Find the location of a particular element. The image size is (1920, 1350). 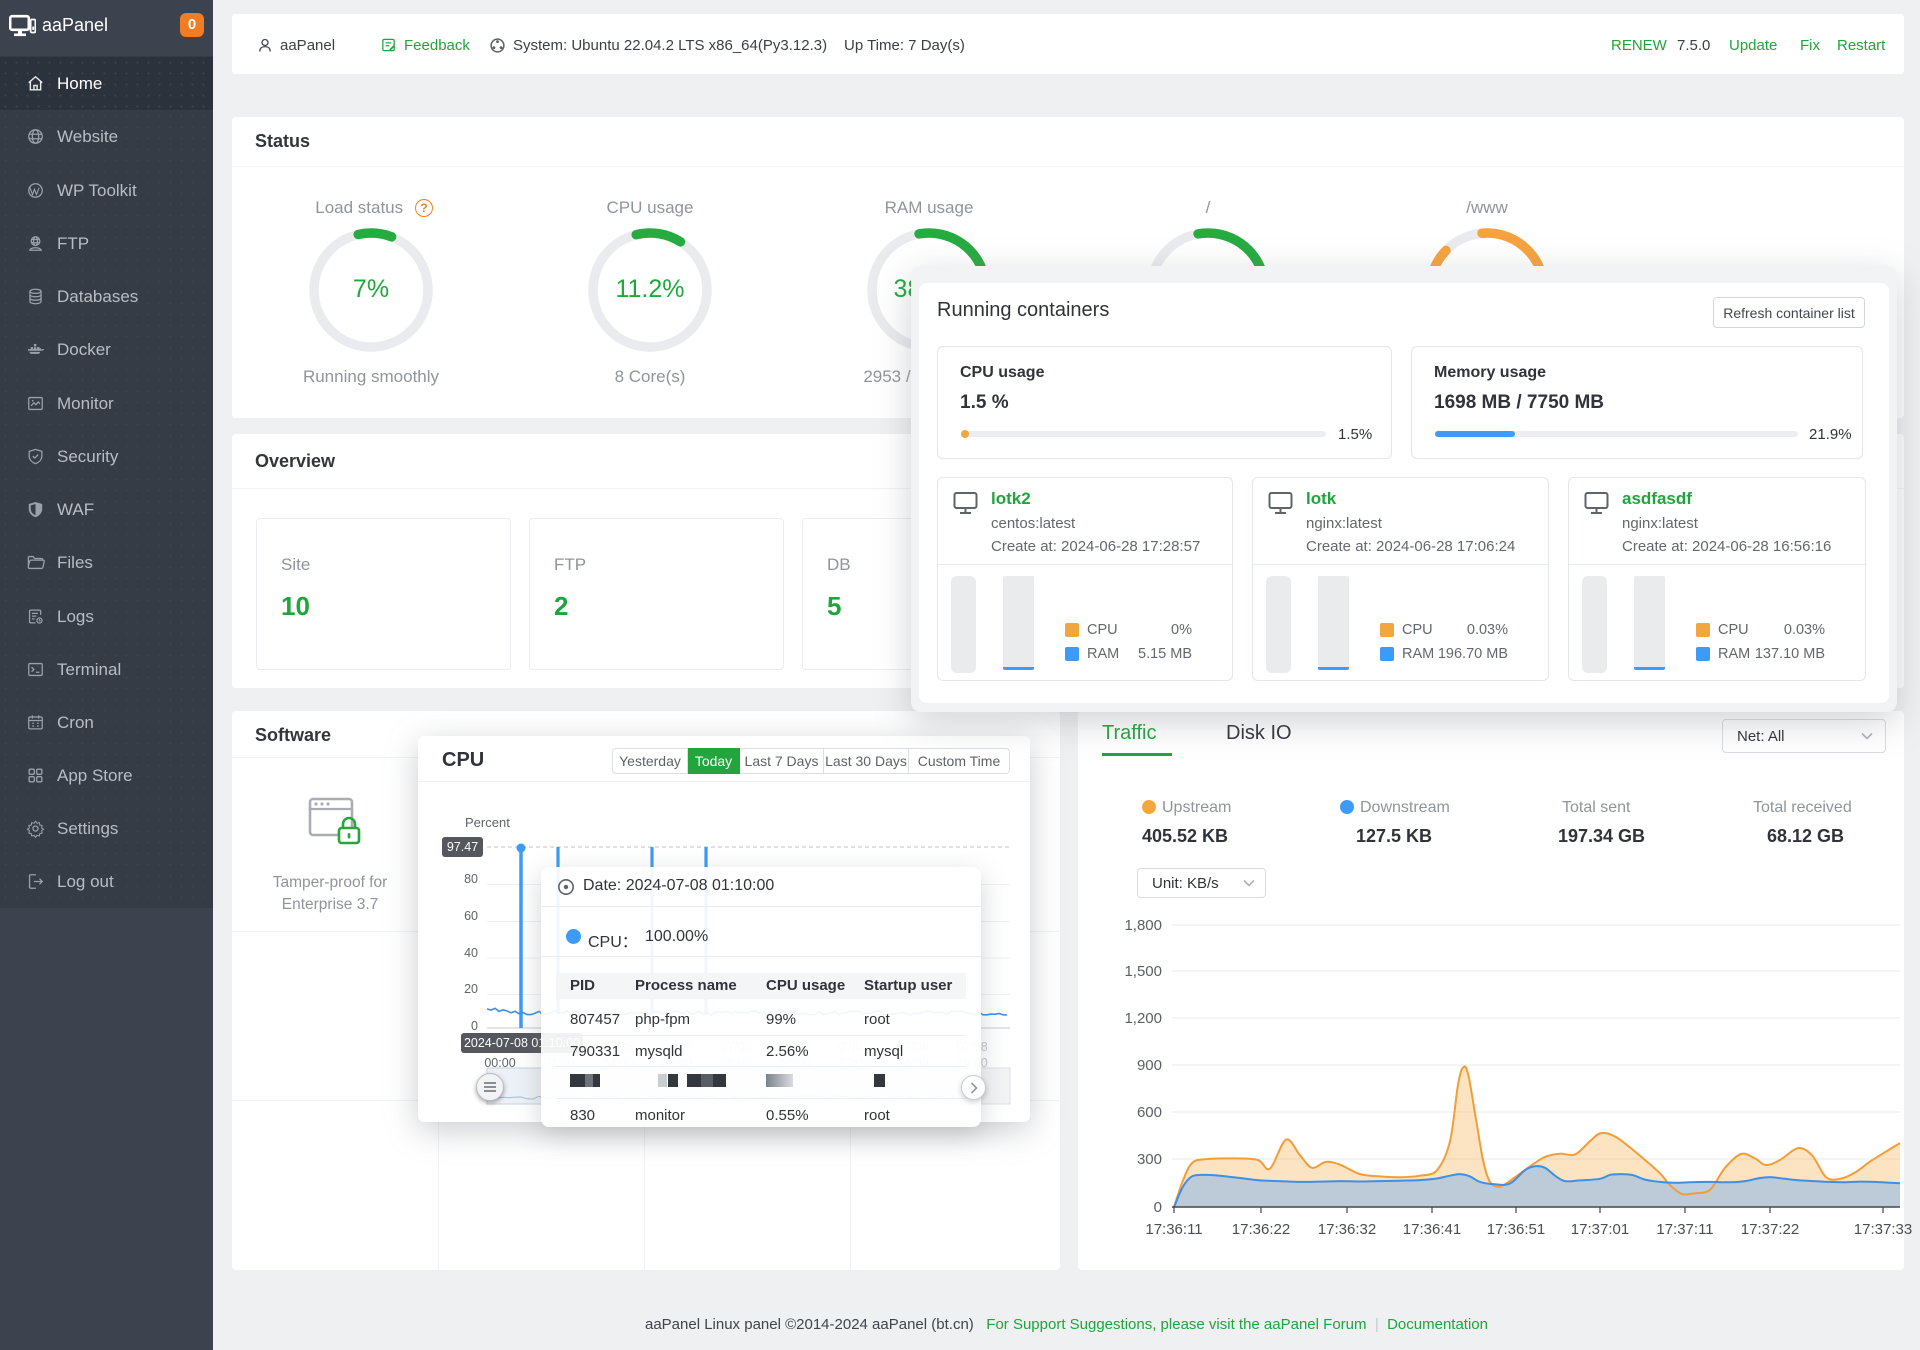

svg-text: 1,500 is located at coordinates (1143, 971).